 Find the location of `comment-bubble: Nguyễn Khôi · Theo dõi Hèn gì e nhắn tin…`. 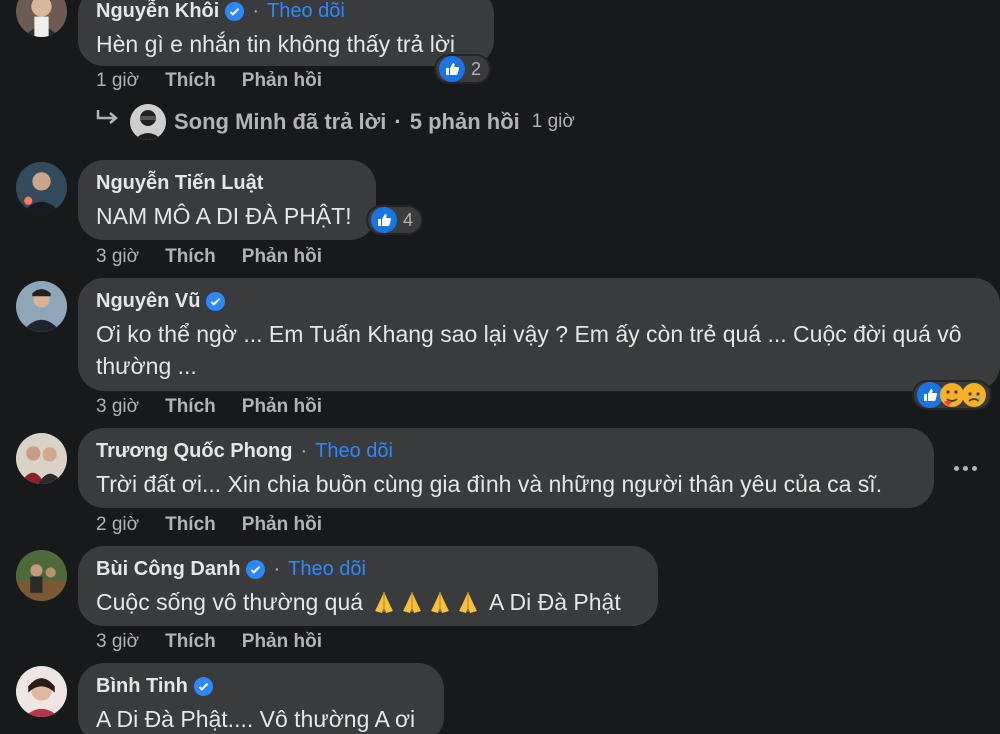

comment-bubble: Nguyễn Khôi · Theo dõi Hèn gì e nhắn tin… is located at coordinates (286, 33).